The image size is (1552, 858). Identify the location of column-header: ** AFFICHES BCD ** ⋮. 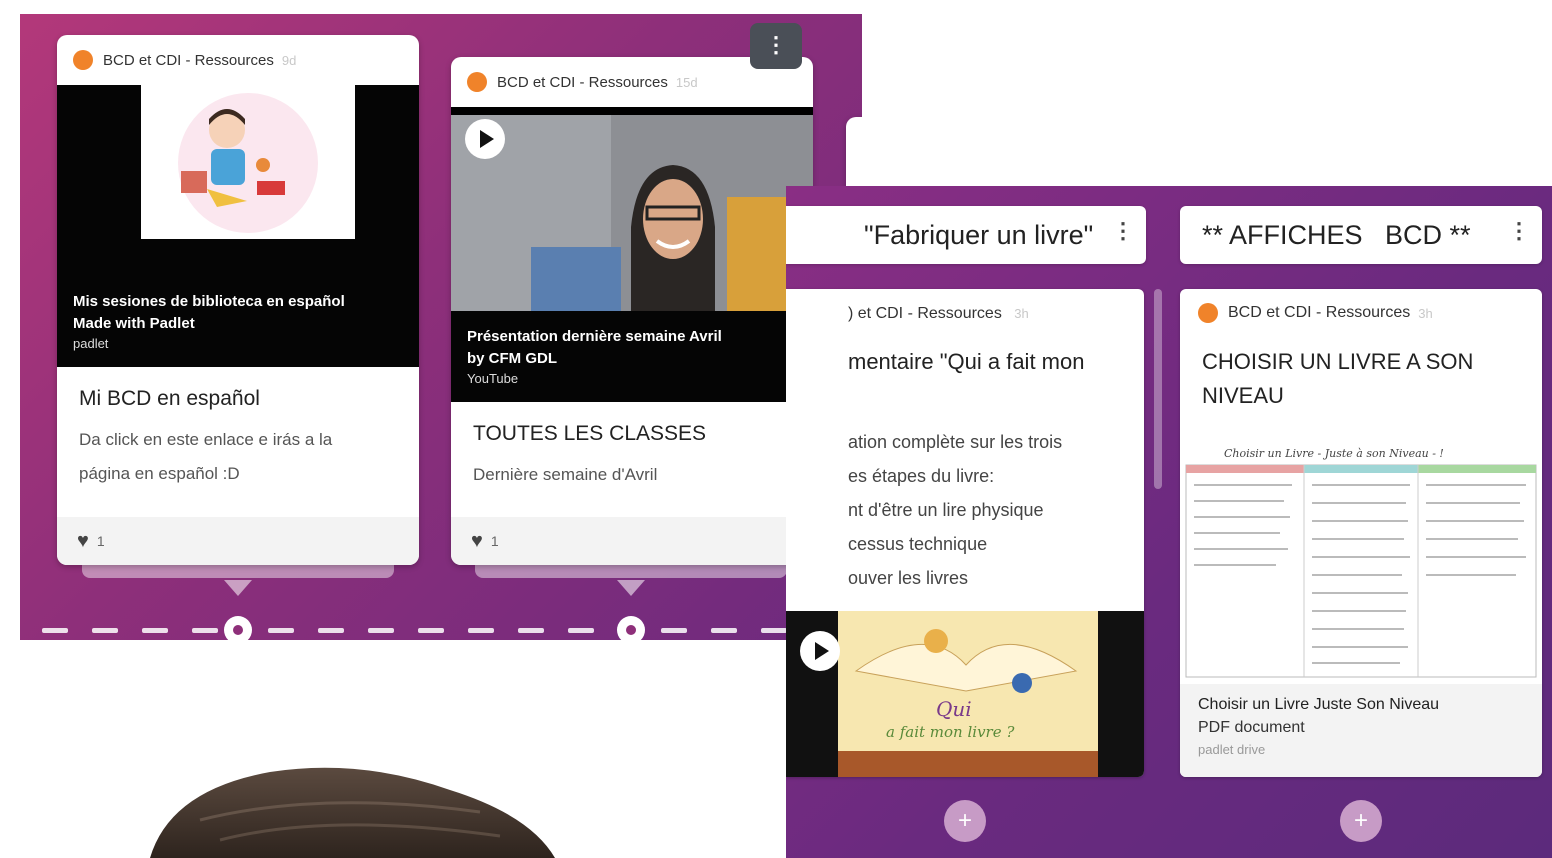
(1361, 235).